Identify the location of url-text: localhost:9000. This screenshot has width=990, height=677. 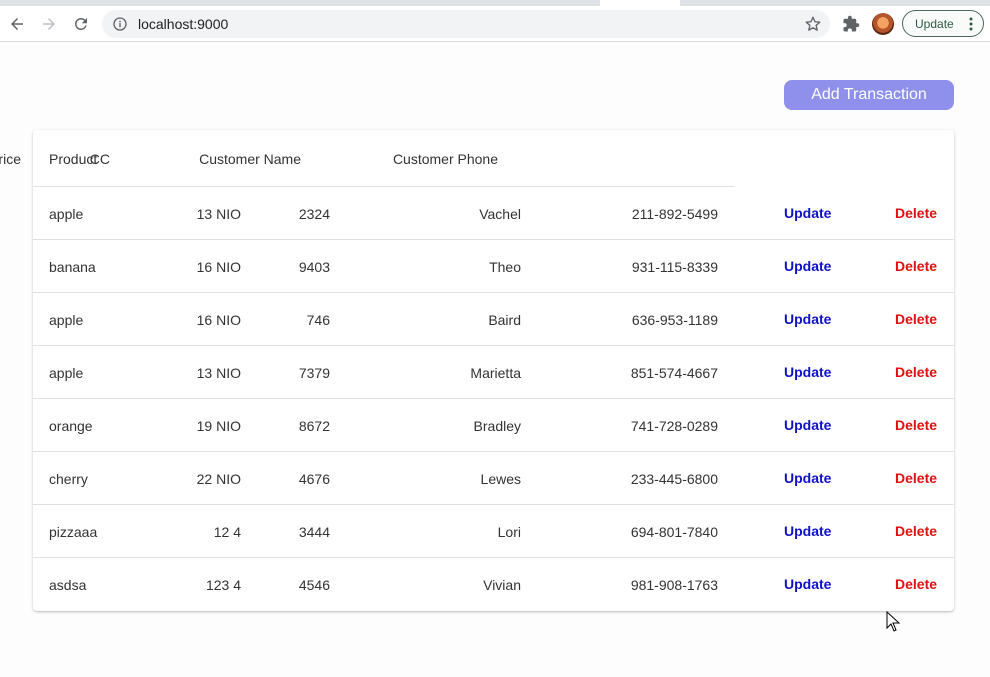
(183, 24).